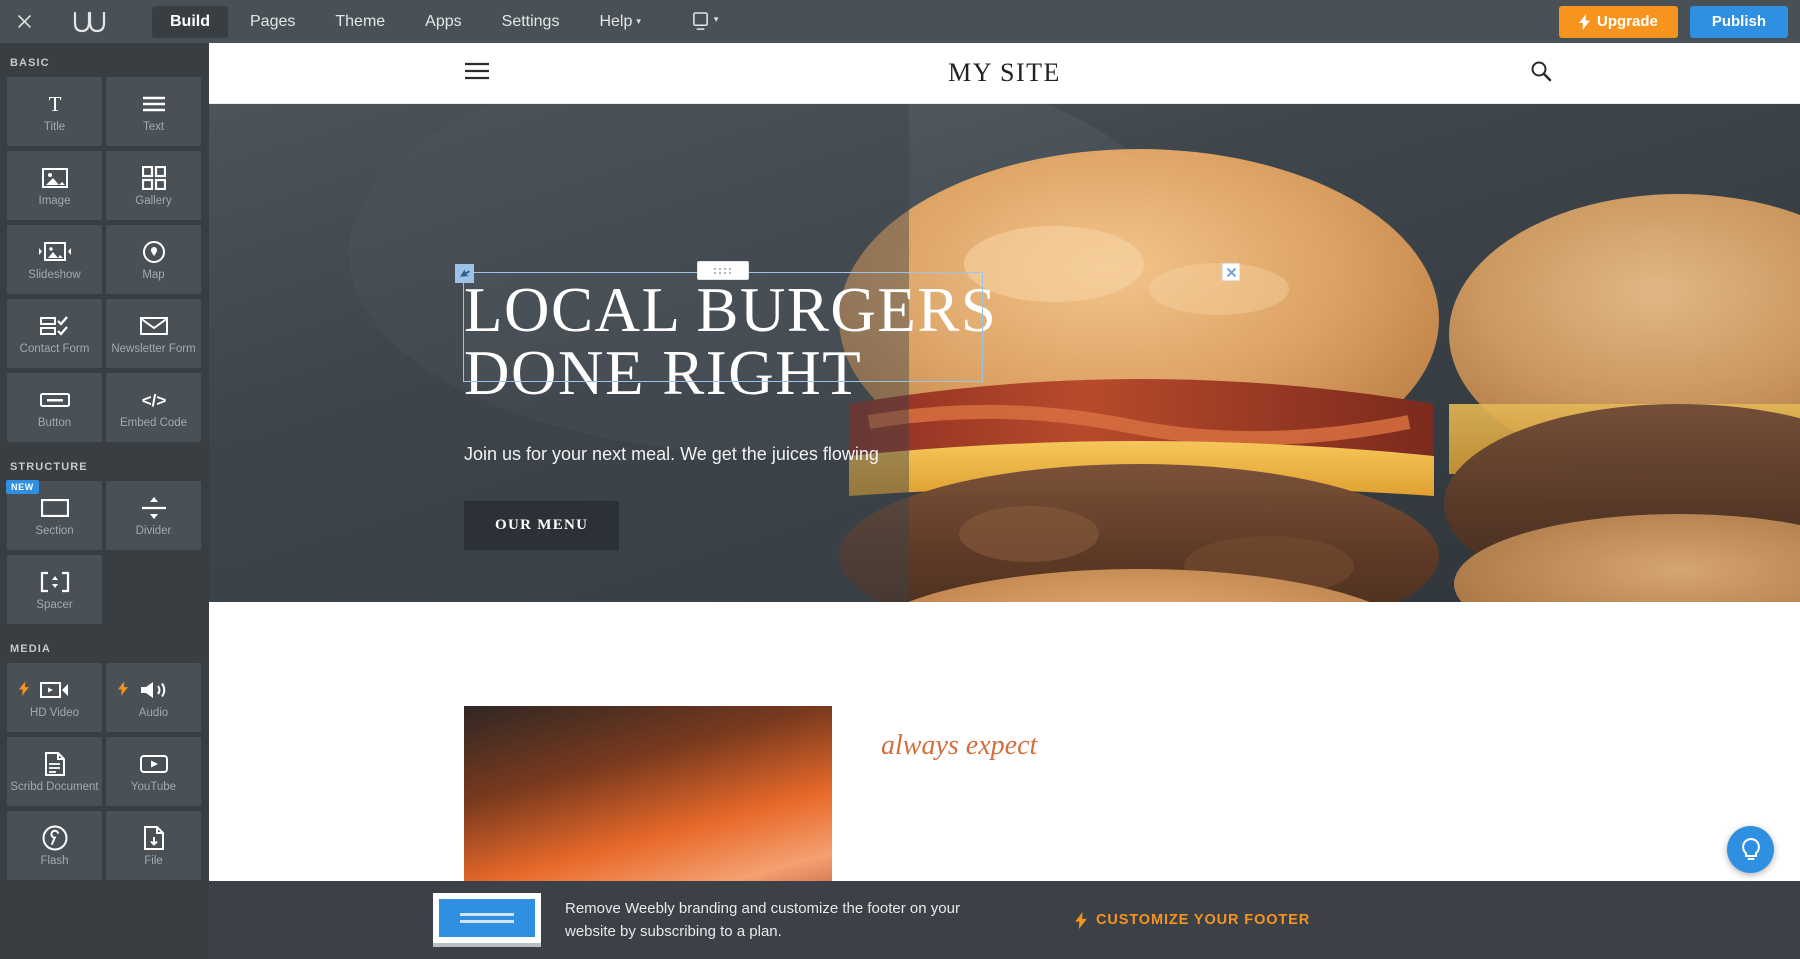 The width and height of the screenshot is (1800, 959). I want to click on sidebar-section-basic-label: BASIC, so click(30, 63).